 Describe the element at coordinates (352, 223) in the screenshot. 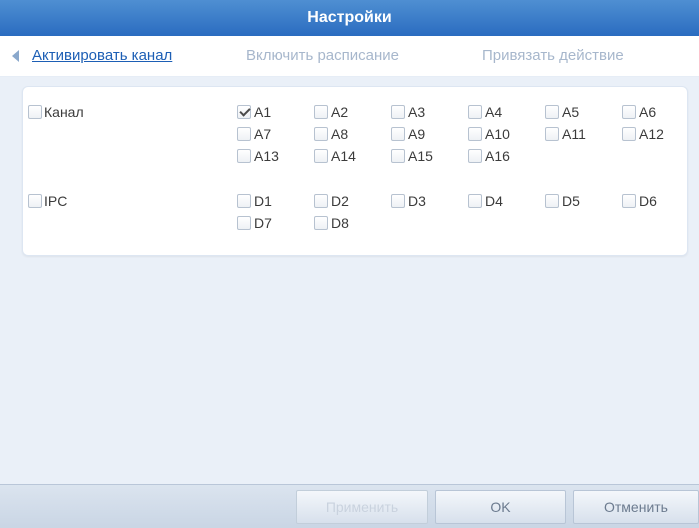

I see `channel-item-d8: D8` at that location.